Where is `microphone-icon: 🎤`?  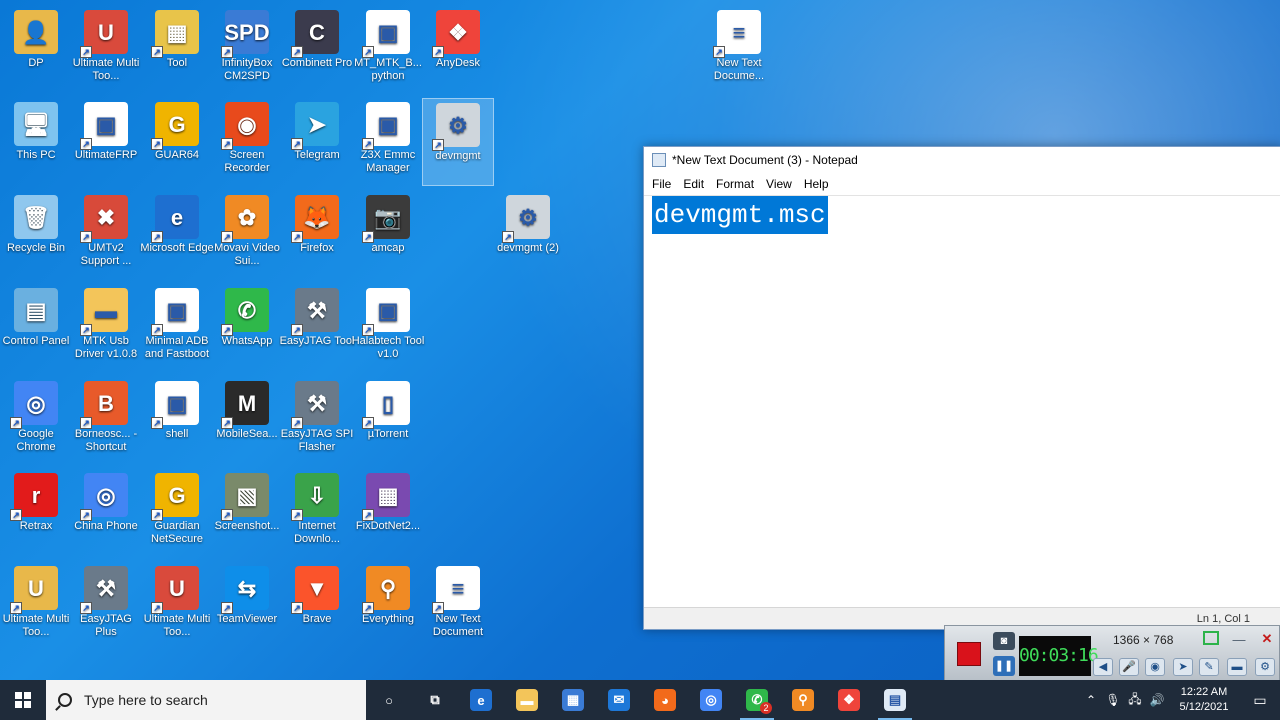
microphone-icon: 🎤 is located at coordinates (1129, 667).